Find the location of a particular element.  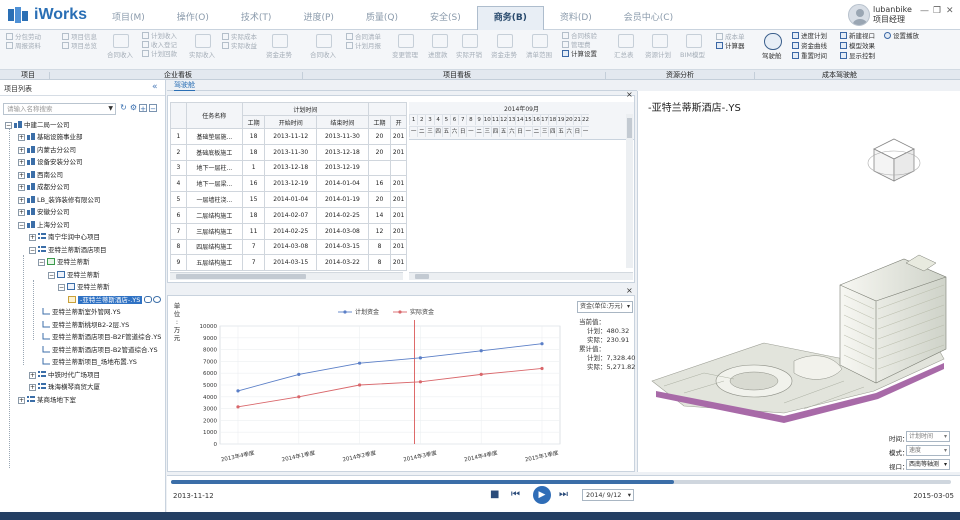

menu-project: 项目(M) is located at coordinates (128, 15).